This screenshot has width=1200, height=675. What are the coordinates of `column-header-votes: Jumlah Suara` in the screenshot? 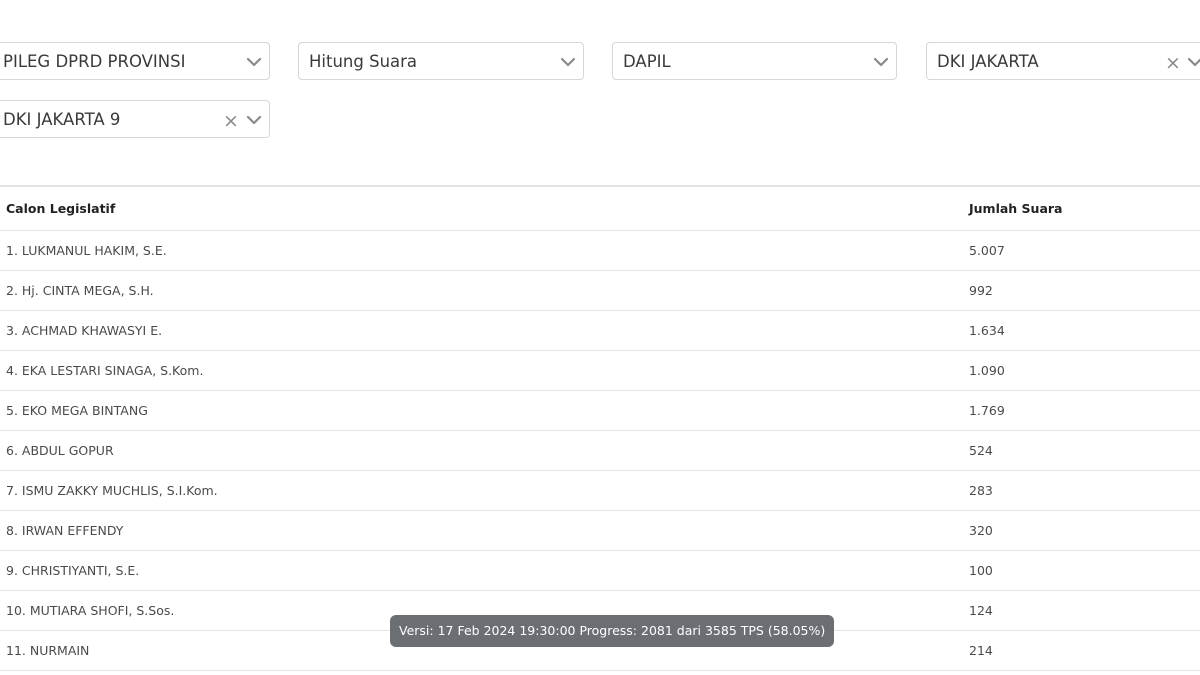 It's located at (1081, 209).